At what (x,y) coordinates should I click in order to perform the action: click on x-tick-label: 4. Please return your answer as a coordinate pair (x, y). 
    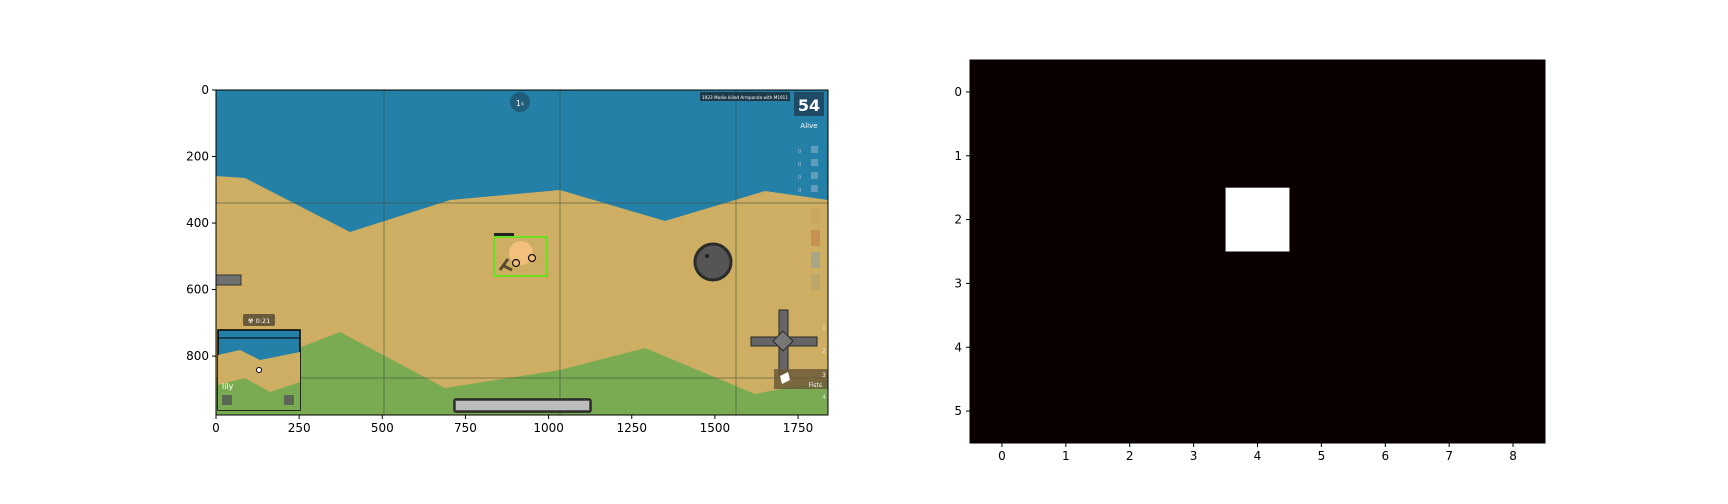
    Looking at the image, I should click on (1258, 456).